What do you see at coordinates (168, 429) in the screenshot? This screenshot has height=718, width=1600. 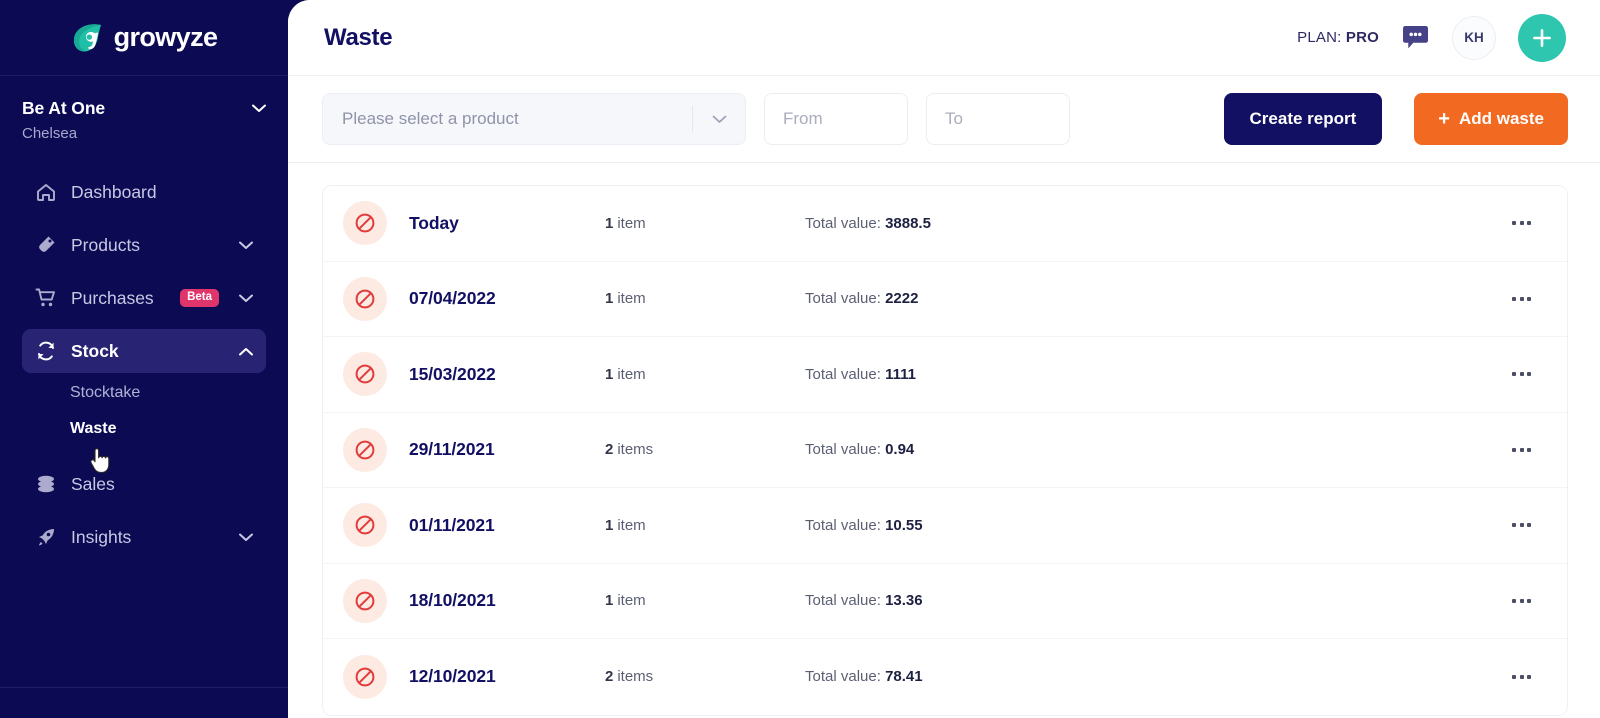 I see `sidebar-subitem-waste: Waste` at bounding box center [168, 429].